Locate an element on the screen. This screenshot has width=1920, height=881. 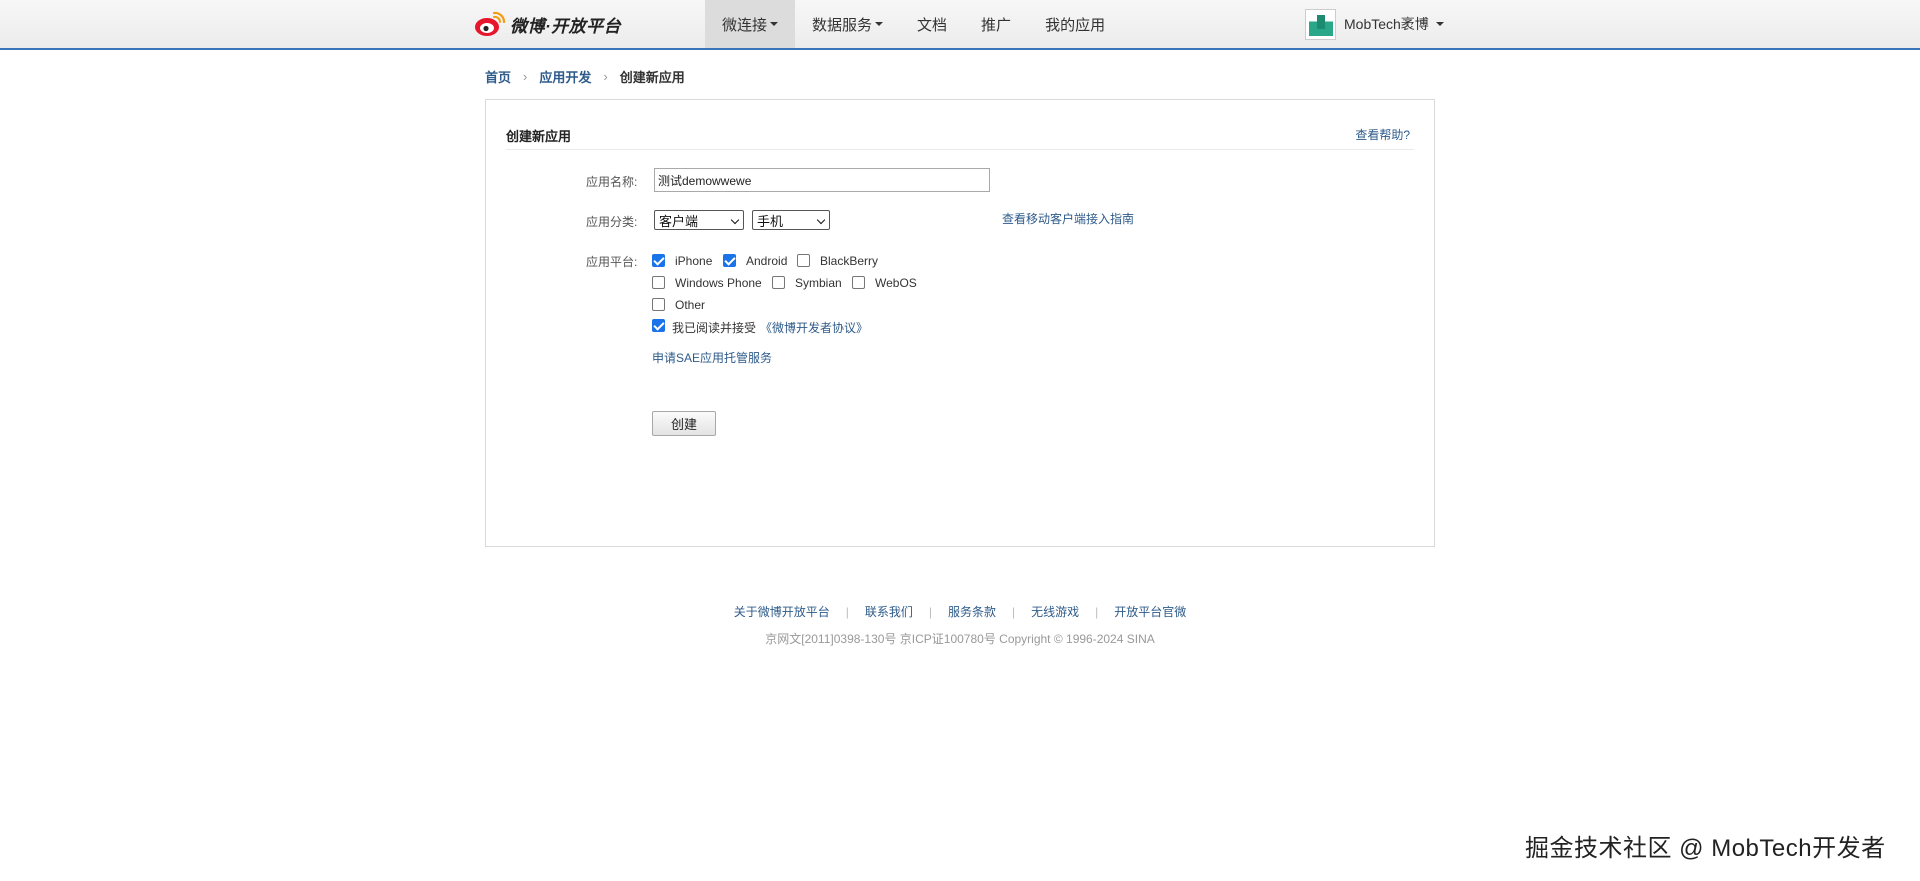
footer-links: 关于微博开放平台 | 联系我们 | 服务条款 | 无线游戏 | 开放平台官微 is located at coordinates (960, 611).